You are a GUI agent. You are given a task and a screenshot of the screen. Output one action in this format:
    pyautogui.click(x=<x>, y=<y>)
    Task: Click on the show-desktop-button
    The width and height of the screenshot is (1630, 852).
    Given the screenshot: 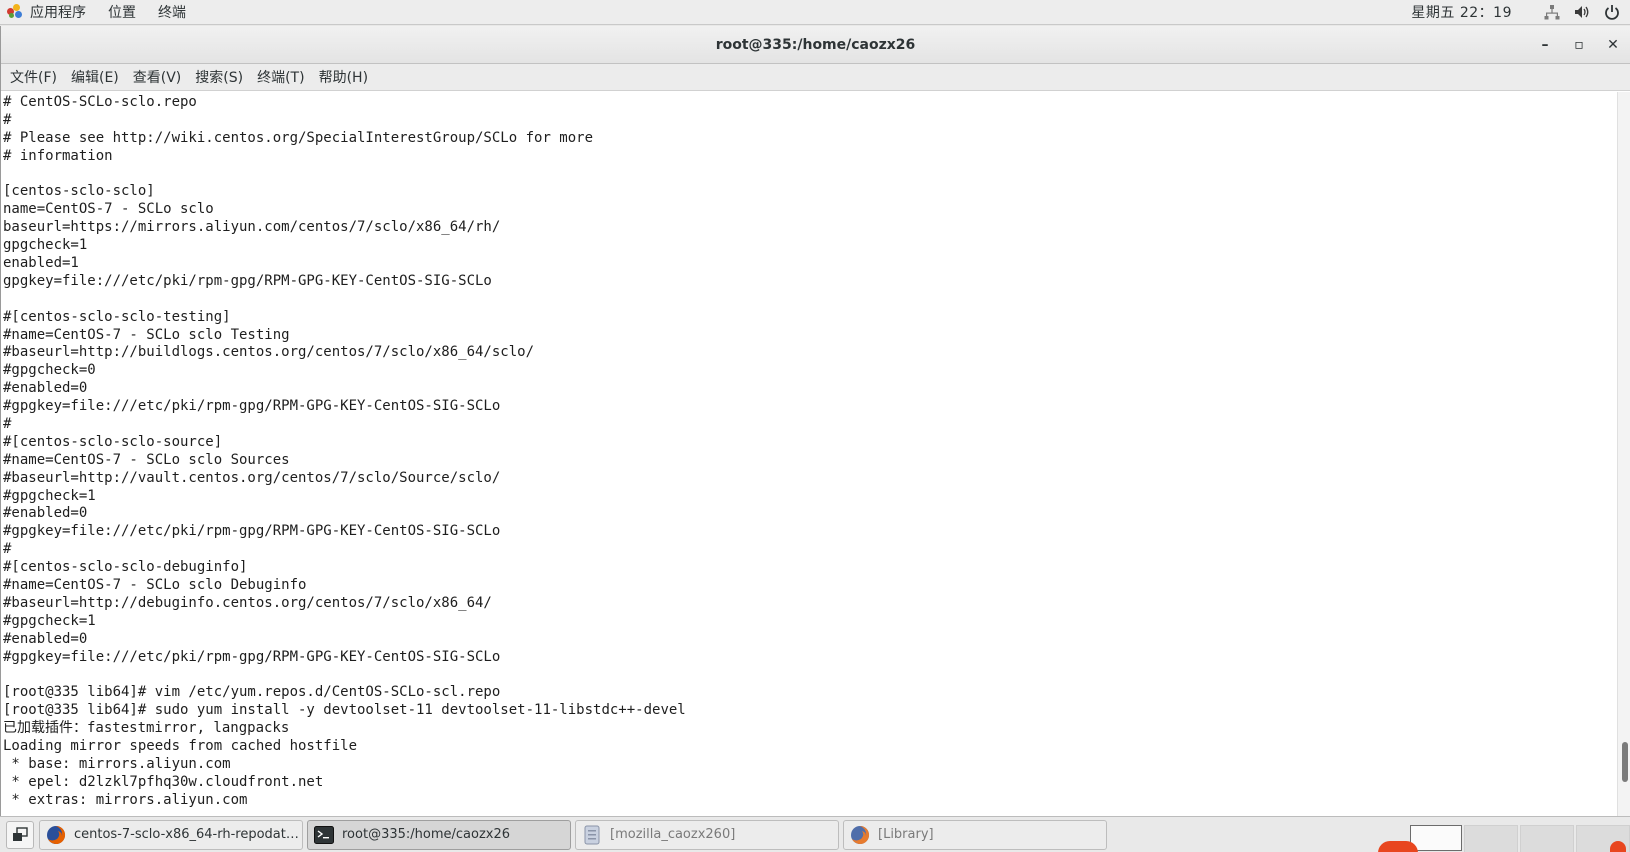 What is the action you would take?
    pyautogui.click(x=20, y=834)
    